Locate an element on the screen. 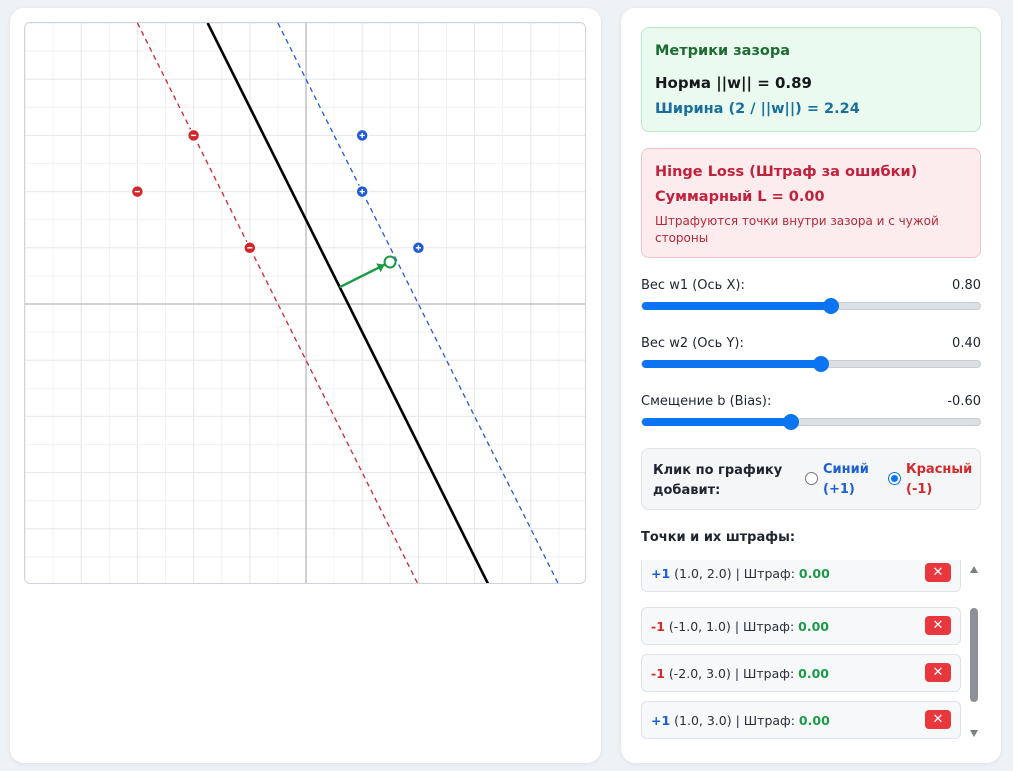  normal-vector-handle is located at coordinates (390, 262).